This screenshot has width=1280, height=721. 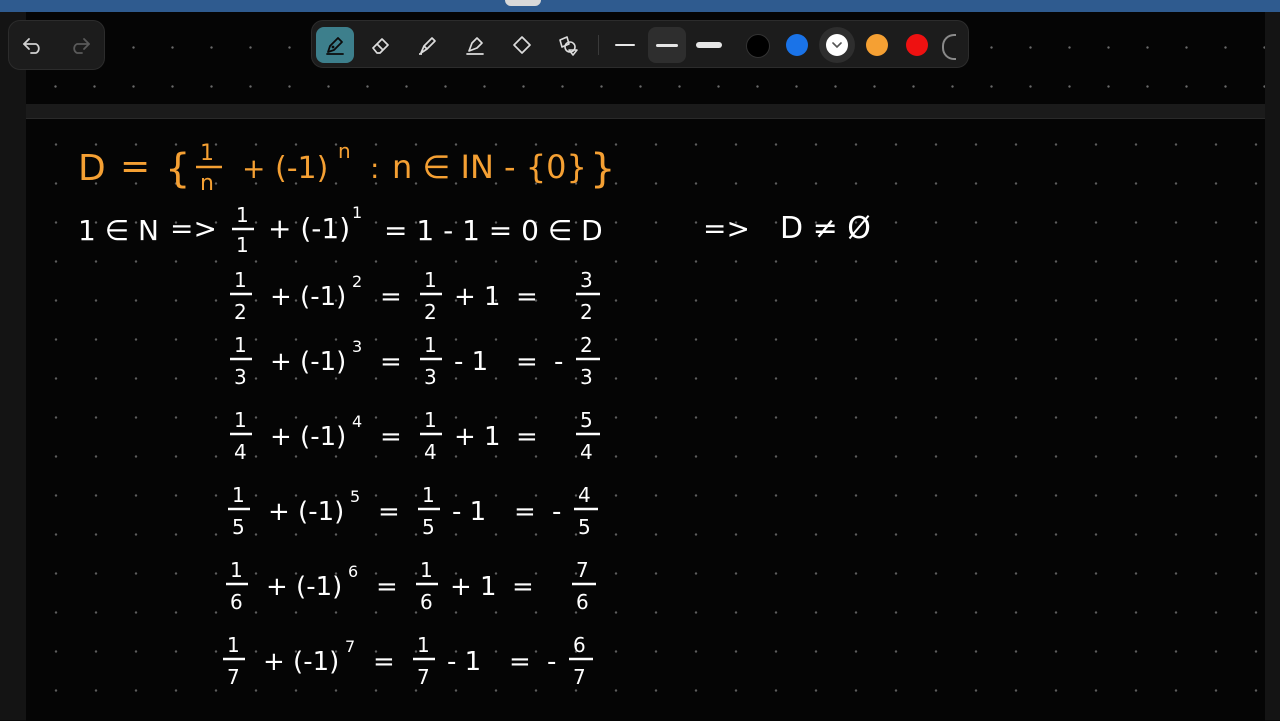 What do you see at coordinates (350, 646) in the screenshot?
I see `row7-exp: 7` at bounding box center [350, 646].